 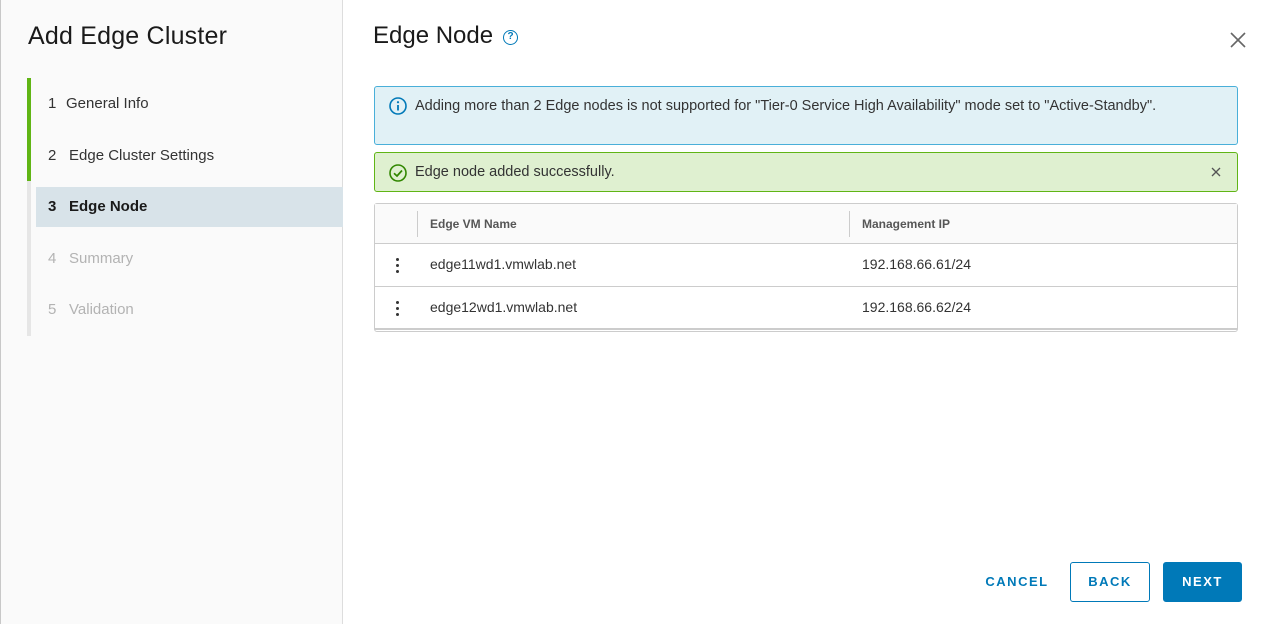 What do you see at coordinates (433, 35) in the screenshot?
I see `page-title: Edge Node` at bounding box center [433, 35].